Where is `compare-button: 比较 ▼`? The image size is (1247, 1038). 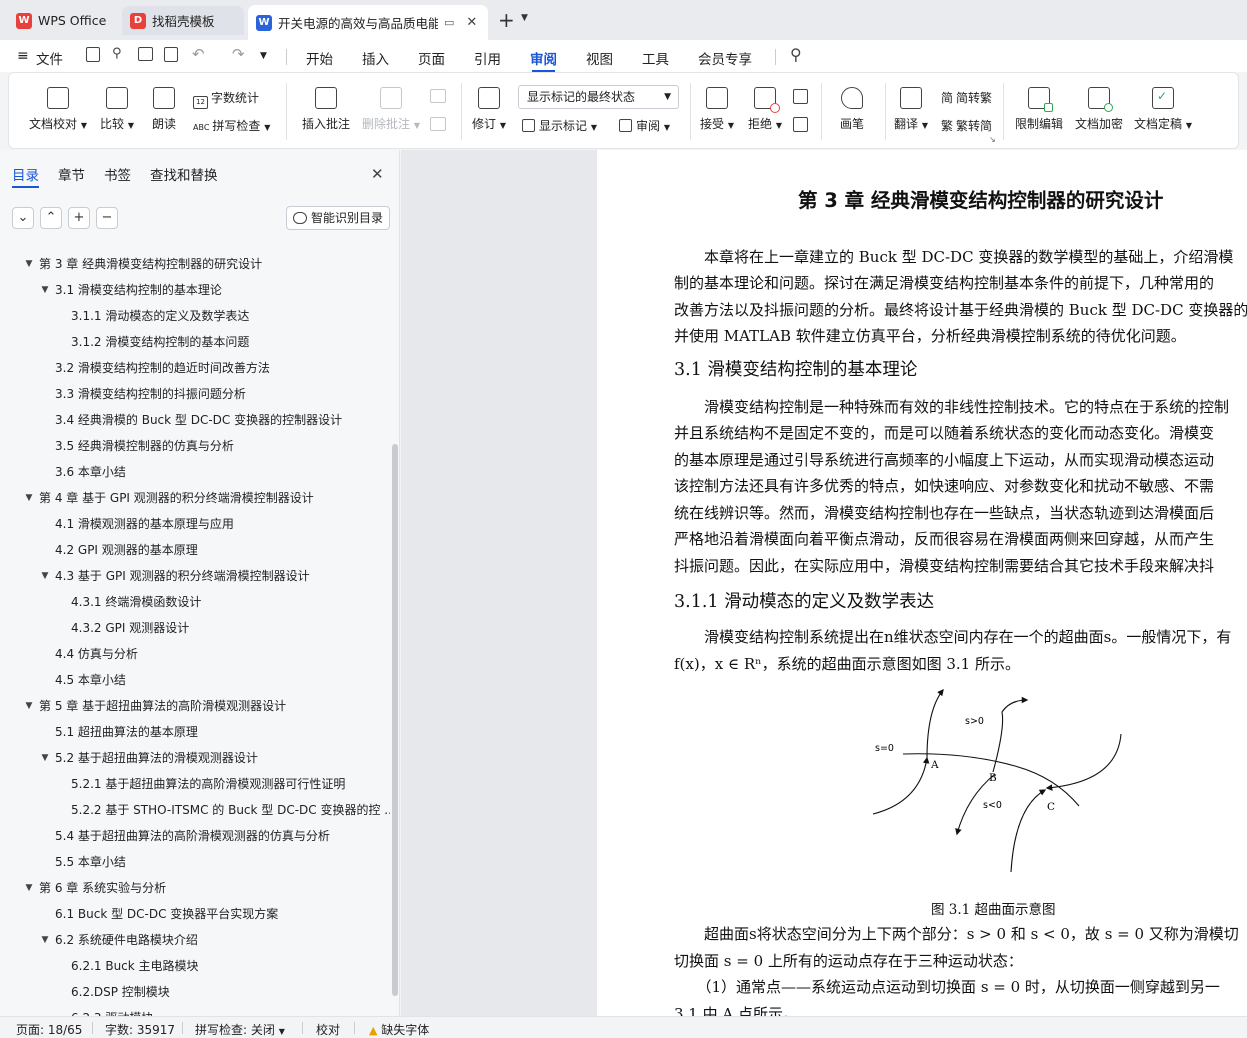 compare-button: 比较 ▼ is located at coordinates (117, 109).